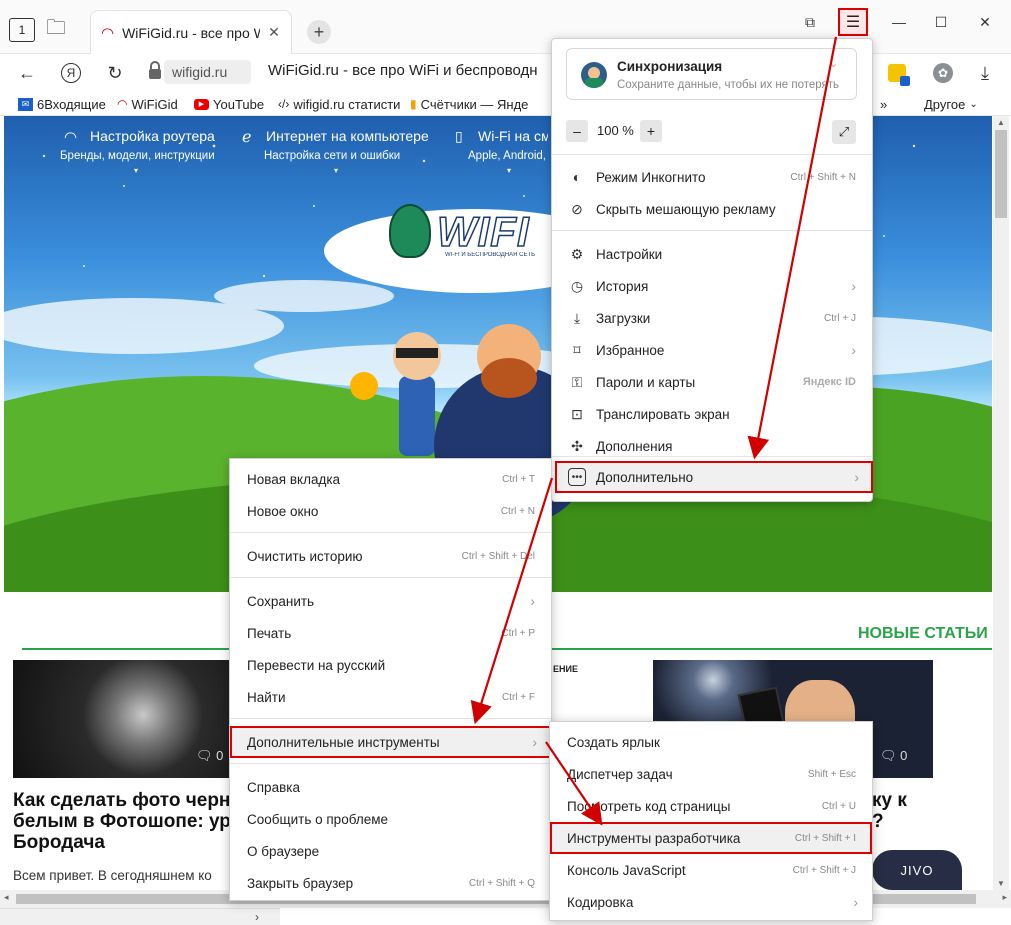  I want to click on menu-item-shortcut: Ctrl + F, so click(518, 697).